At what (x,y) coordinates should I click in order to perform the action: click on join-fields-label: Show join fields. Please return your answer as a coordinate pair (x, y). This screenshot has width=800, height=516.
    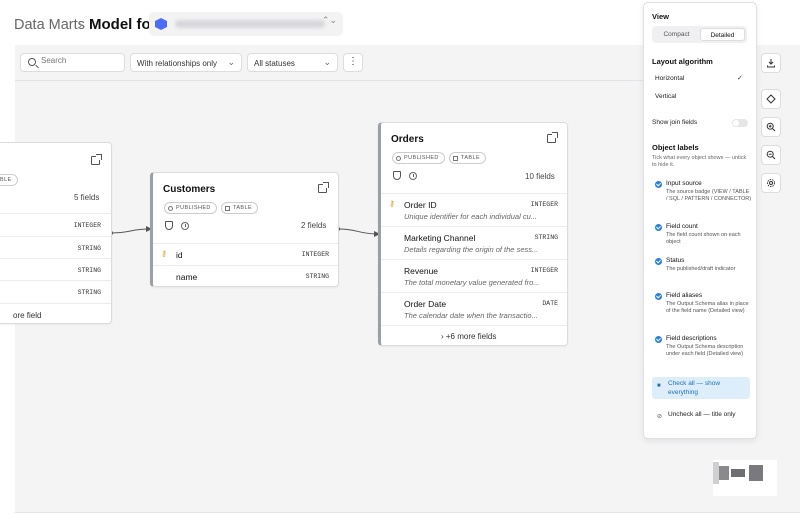
    Looking at the image, I should click on (675, 122).